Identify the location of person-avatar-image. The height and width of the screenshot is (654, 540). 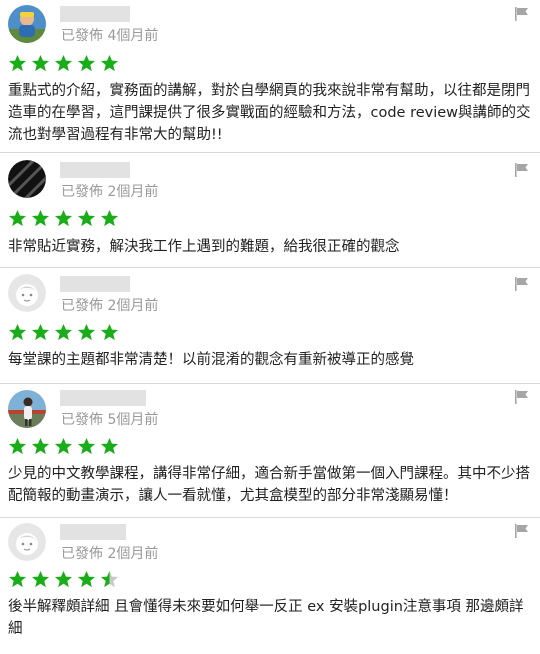
(27, 409).